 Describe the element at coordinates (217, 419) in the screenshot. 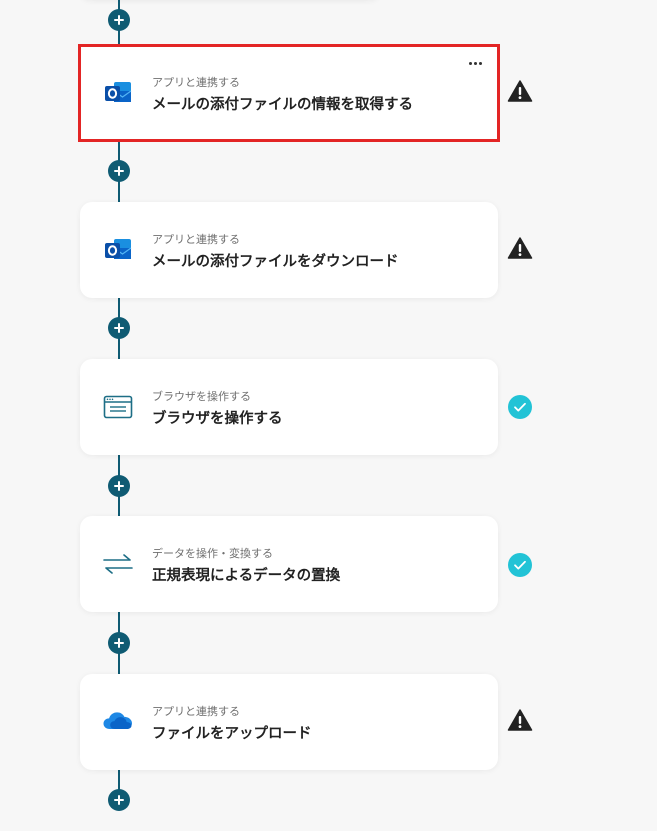

I see `step-title: ブラウザを操作する` at that location.